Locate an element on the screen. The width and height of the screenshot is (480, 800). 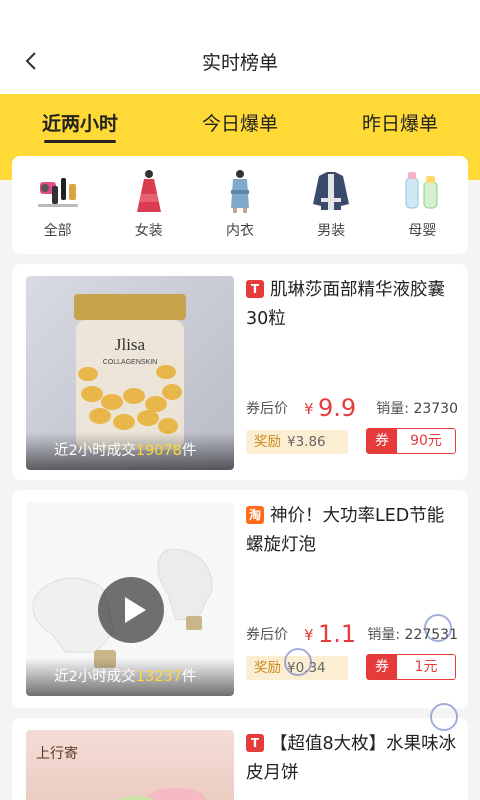
product-name: 【超值8大枚】水果味冰皮月饼 is located at coordinates (351, 758).